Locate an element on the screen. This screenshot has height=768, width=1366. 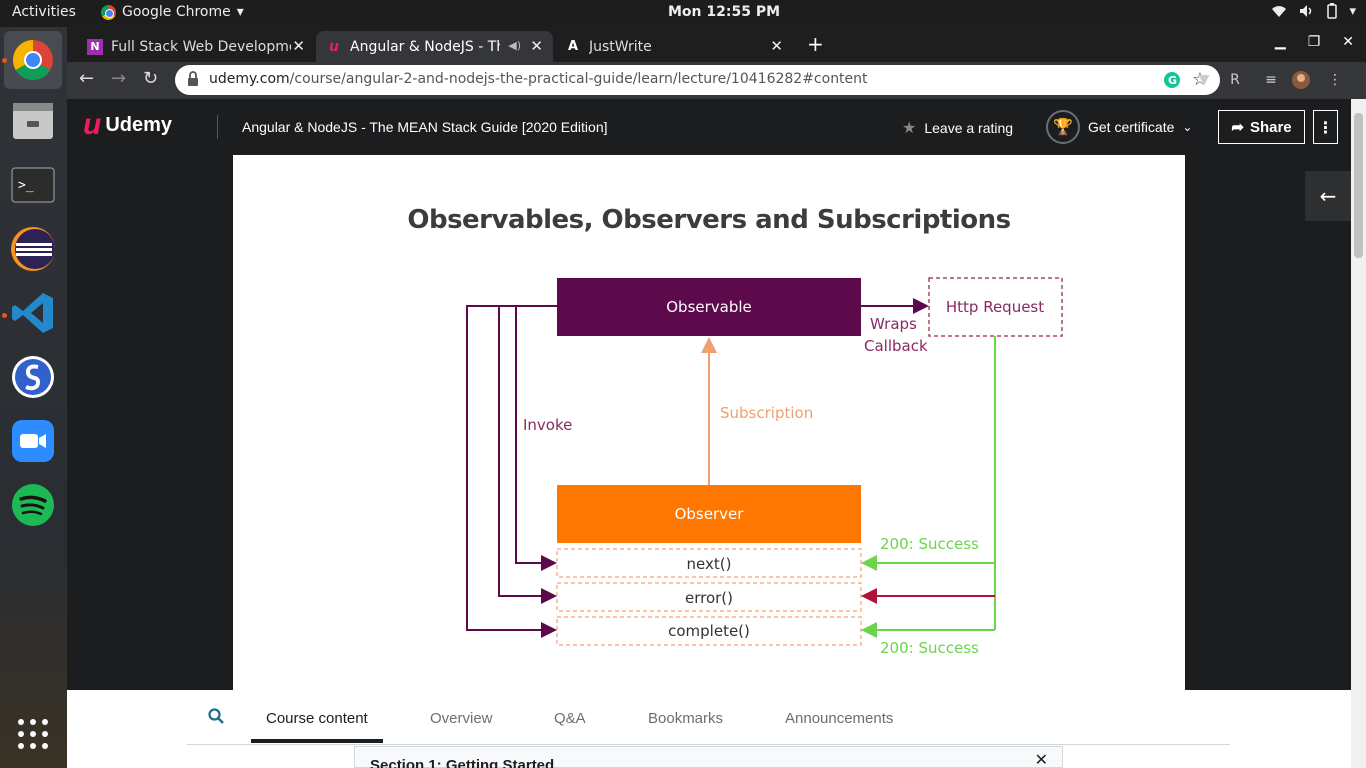
search-icon is located at coordinates (216, 716).